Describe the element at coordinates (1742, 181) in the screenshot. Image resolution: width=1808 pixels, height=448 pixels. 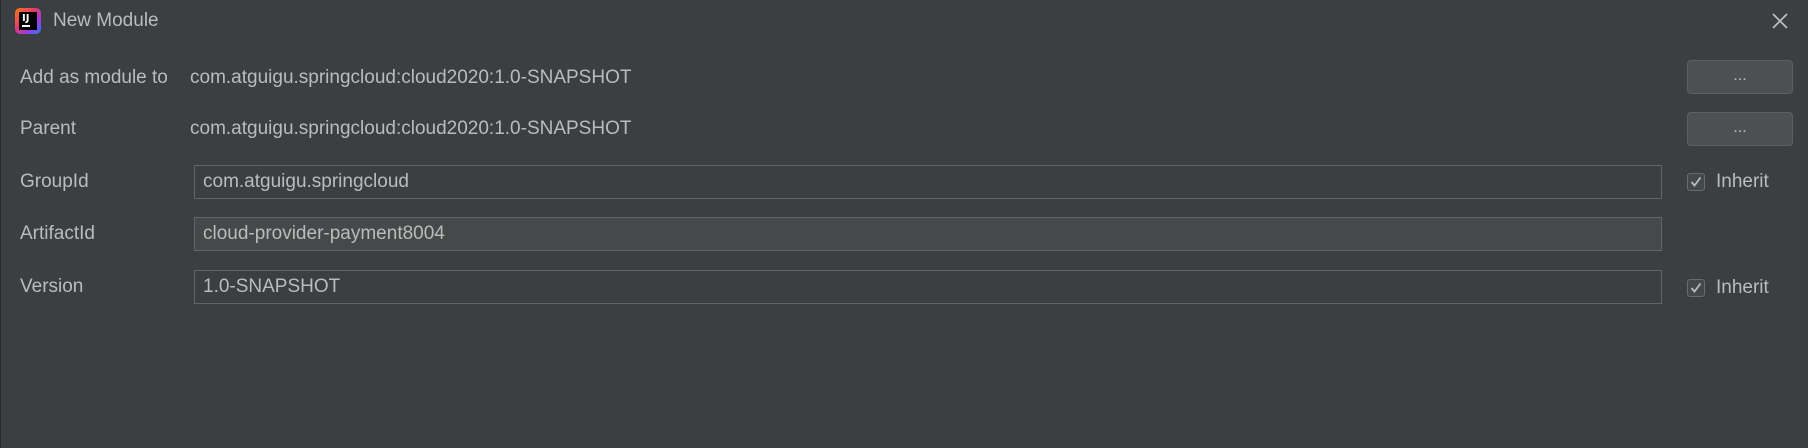
I see `group-id-inherit-label: Inherit` at that location.